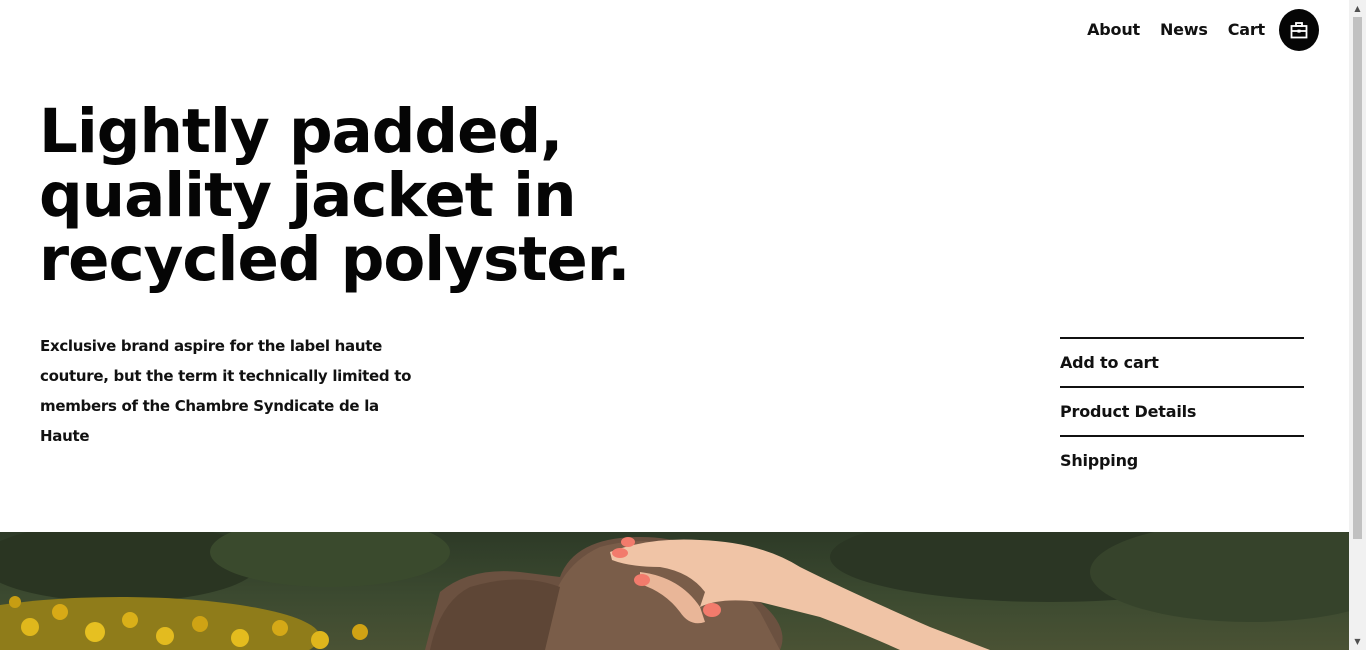 The width and height of the screenshot is (1366, 650). Describe the element at coordinates (1357, 278) in the screenshot. I see `scrollbar-thumb` at that location.